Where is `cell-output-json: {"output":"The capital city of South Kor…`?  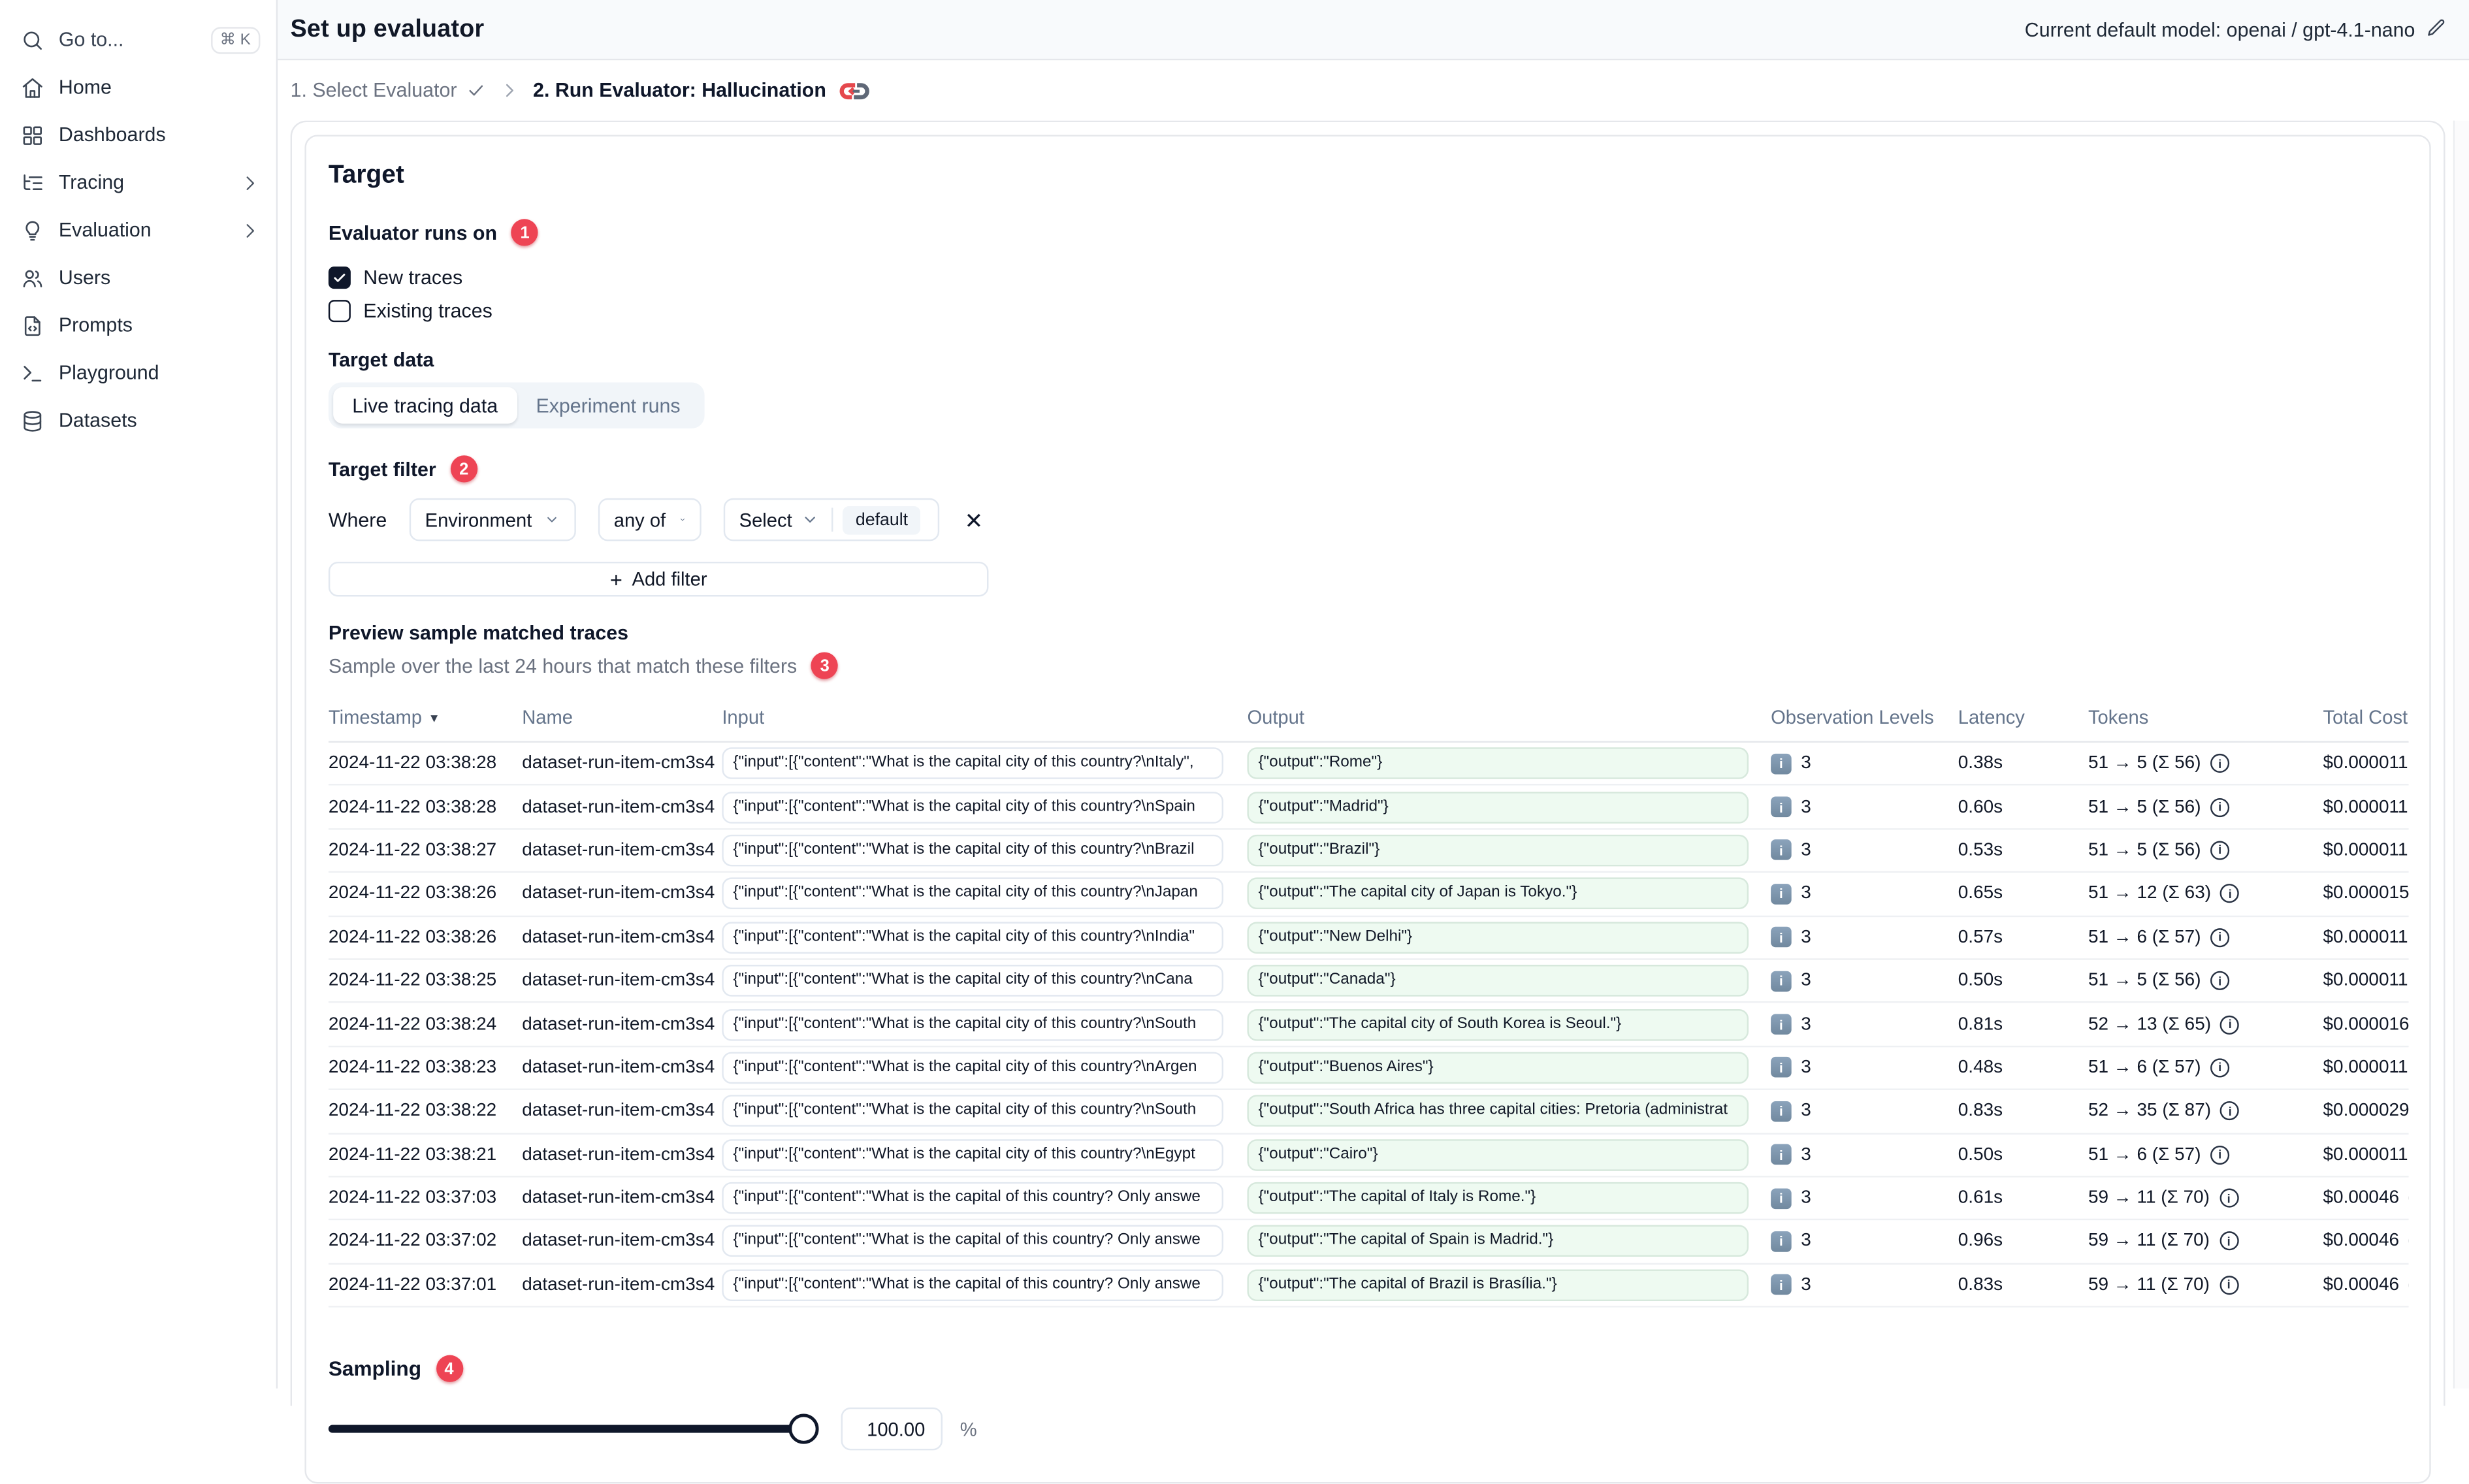 cell-output-json: {"output":"The capital city of South Kor… is located at coordinates (1498, 1024).